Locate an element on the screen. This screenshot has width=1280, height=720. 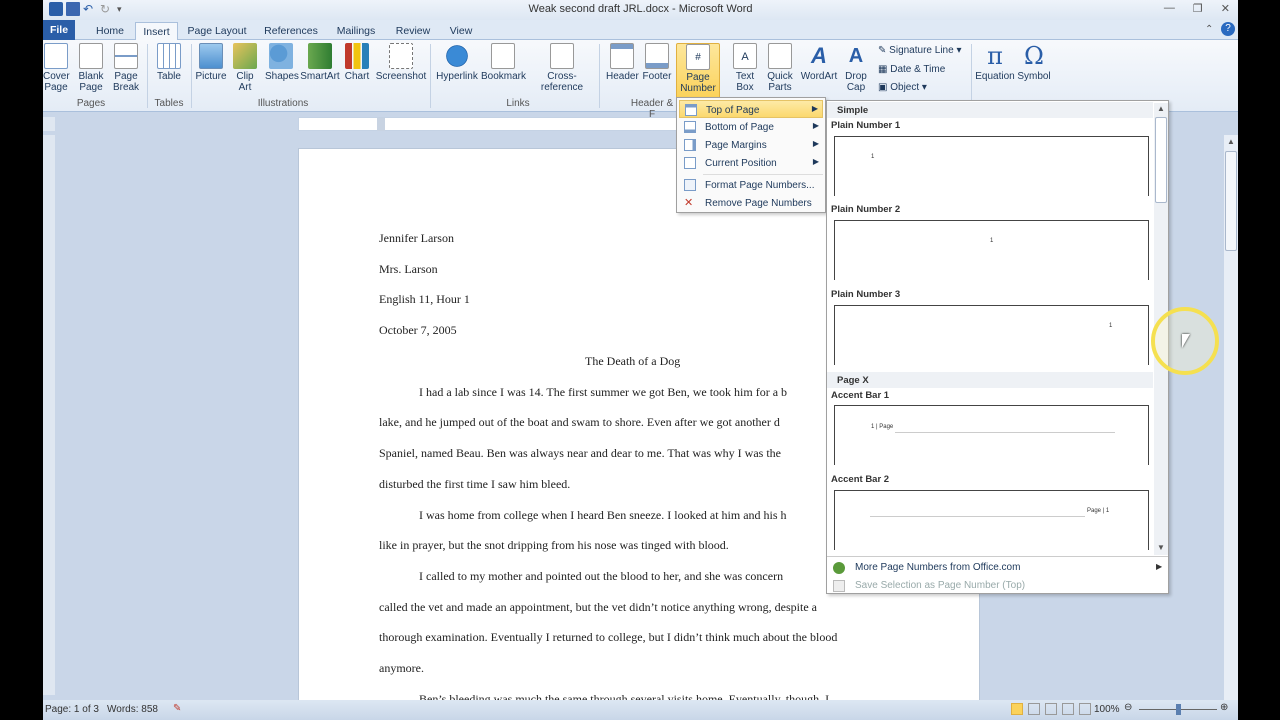
table-button: Table is located at coordinates (169, 62).